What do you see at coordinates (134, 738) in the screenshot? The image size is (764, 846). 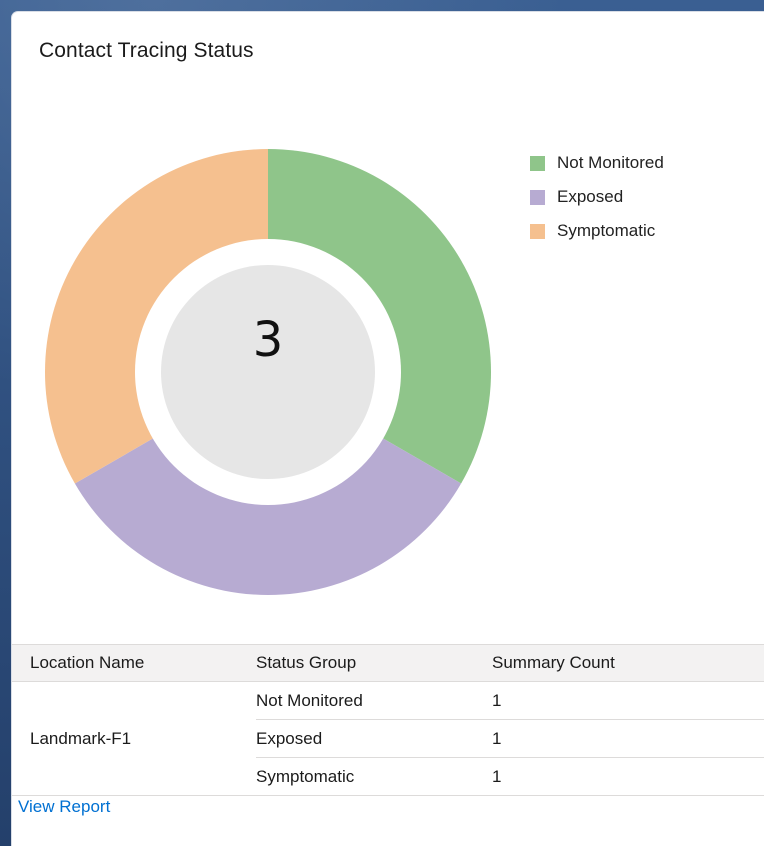 I see `location-cell: Landmark-F1` at bounding box center [134, 738].